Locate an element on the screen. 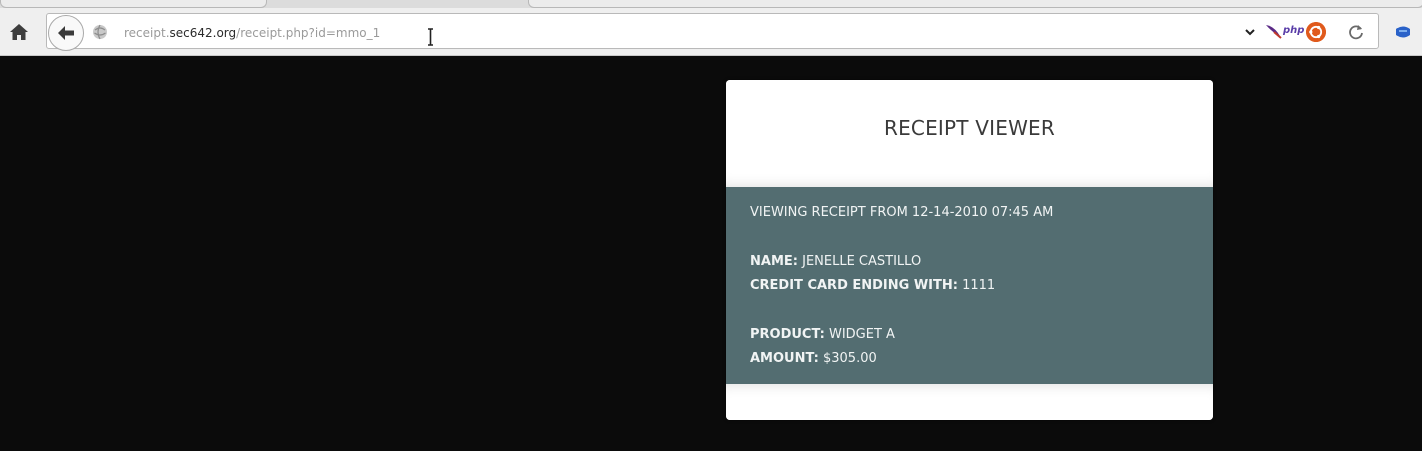 The image size is (1422, 451). url-text: receipt.sec642.org/receipt.php?id=mmo_1 is located at coordinates (252, 33).